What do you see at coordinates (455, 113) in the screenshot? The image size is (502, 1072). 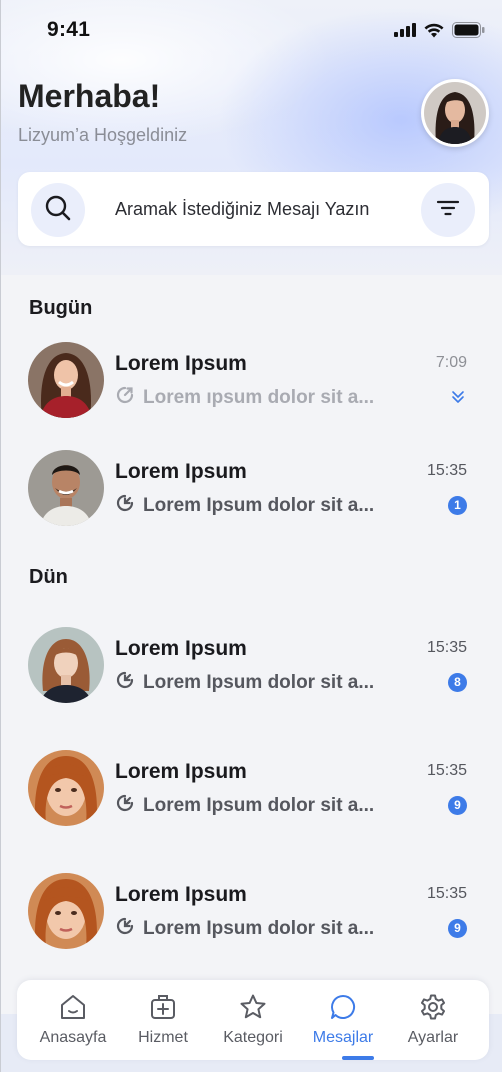 I see `profile-avatar` at bounding box center [455, 113].